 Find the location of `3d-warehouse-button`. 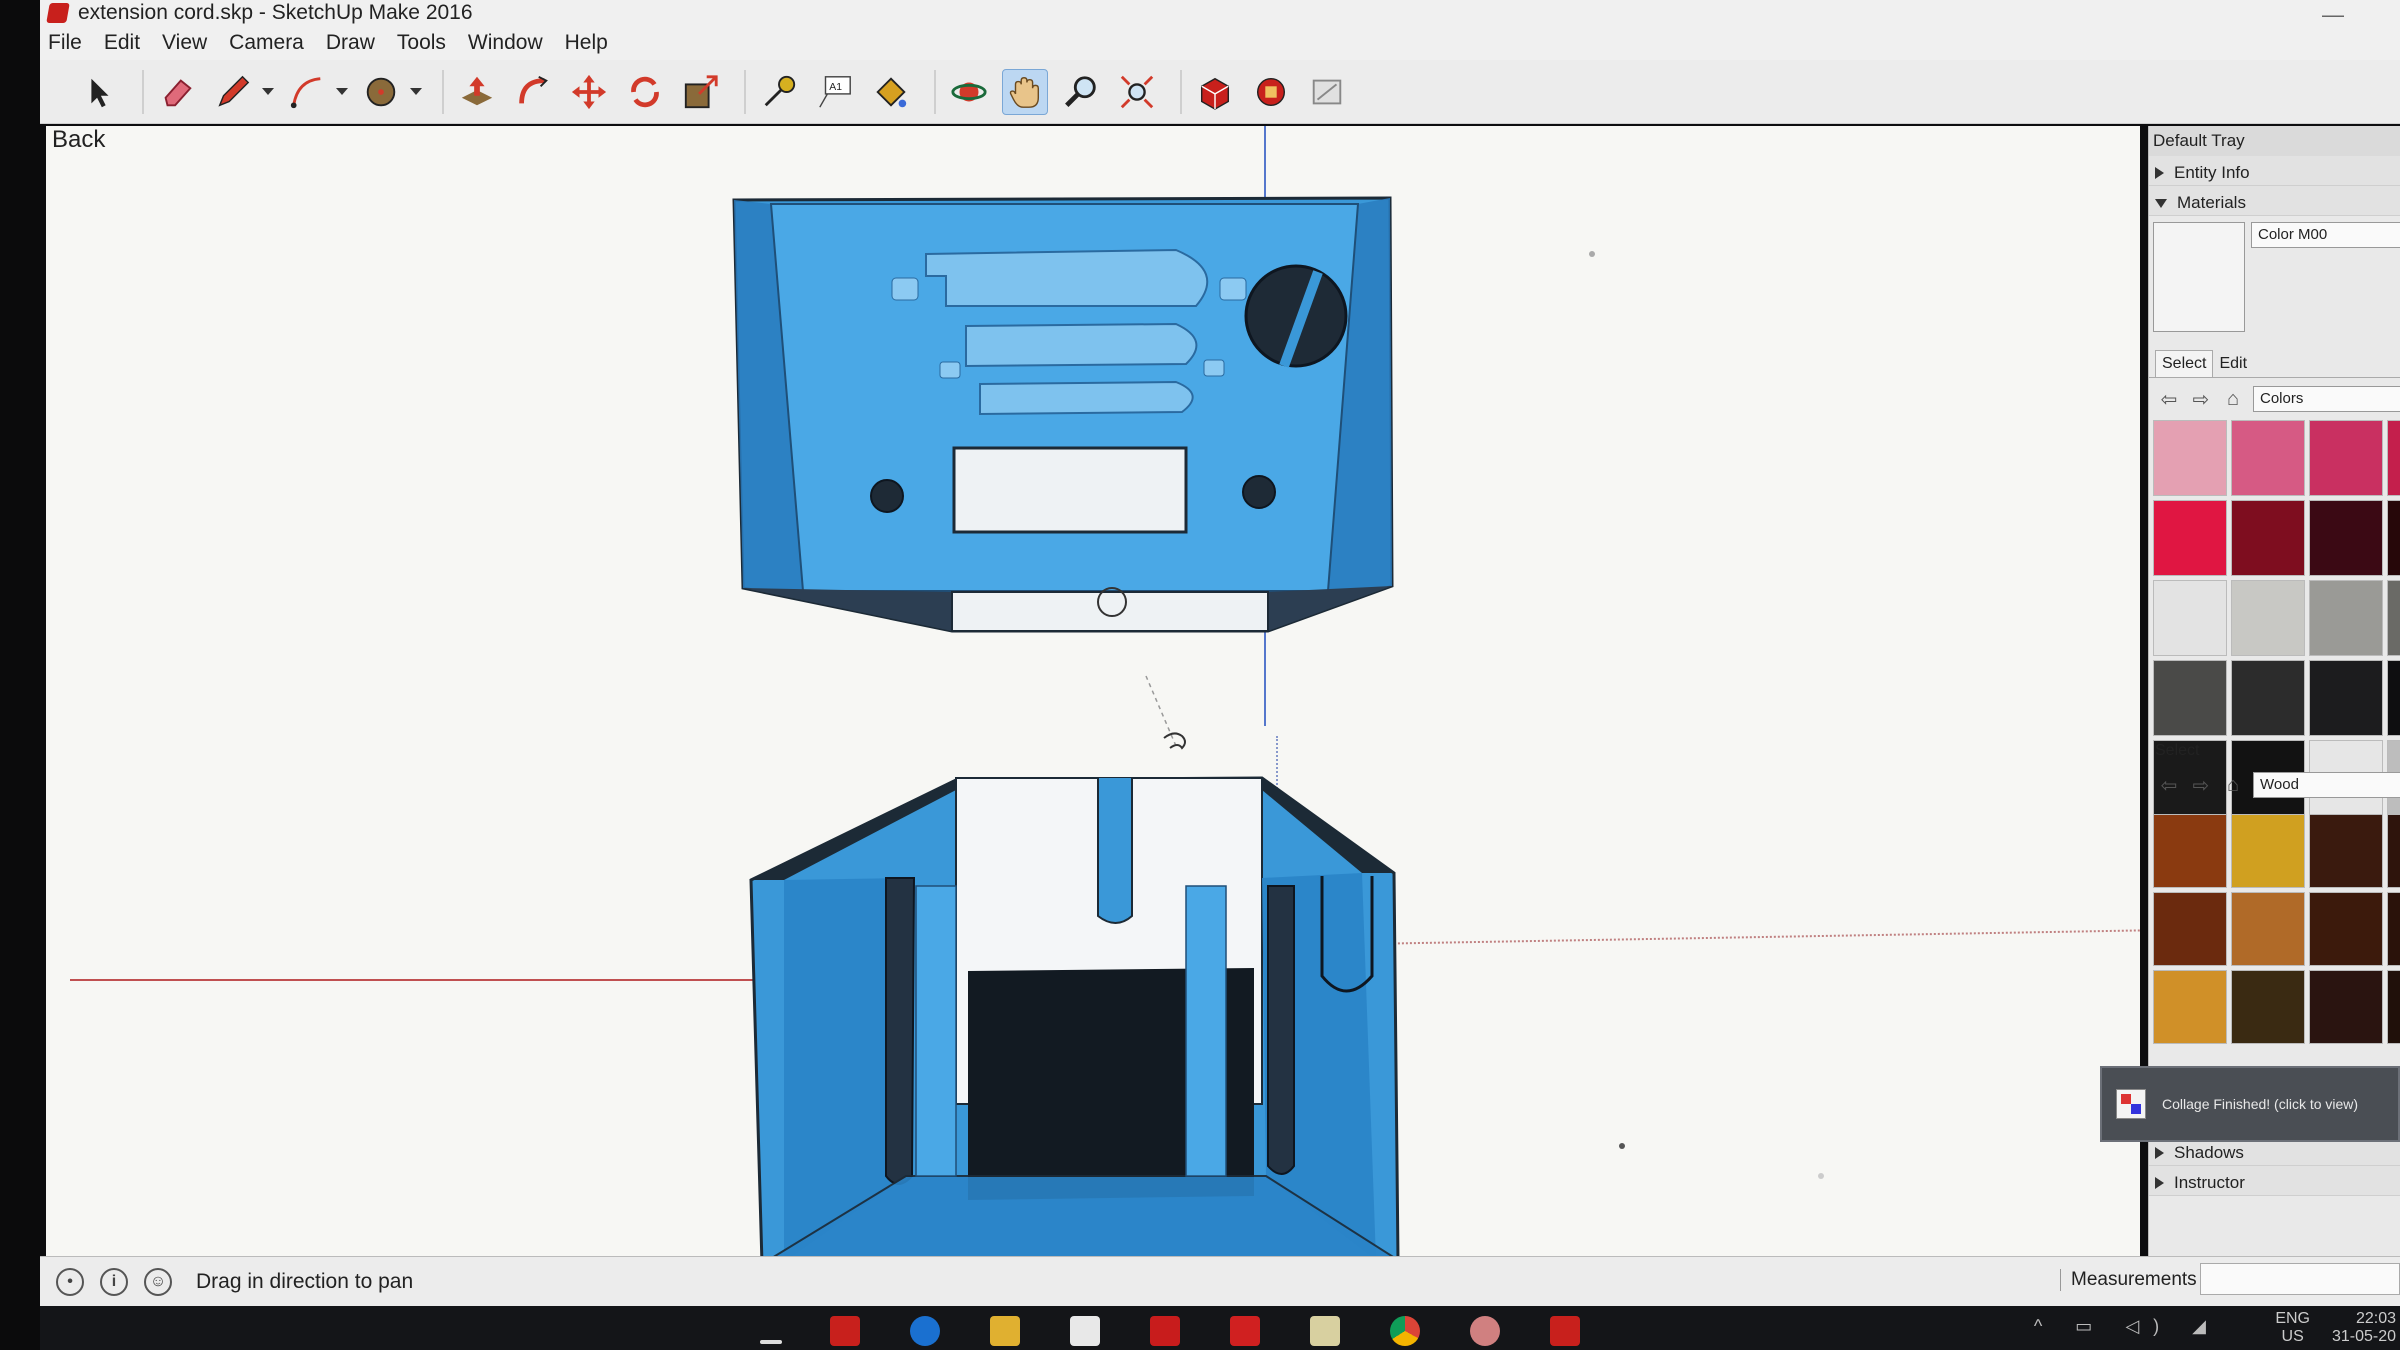

3d-warehouse-button is located at coordinates (1215, 92).